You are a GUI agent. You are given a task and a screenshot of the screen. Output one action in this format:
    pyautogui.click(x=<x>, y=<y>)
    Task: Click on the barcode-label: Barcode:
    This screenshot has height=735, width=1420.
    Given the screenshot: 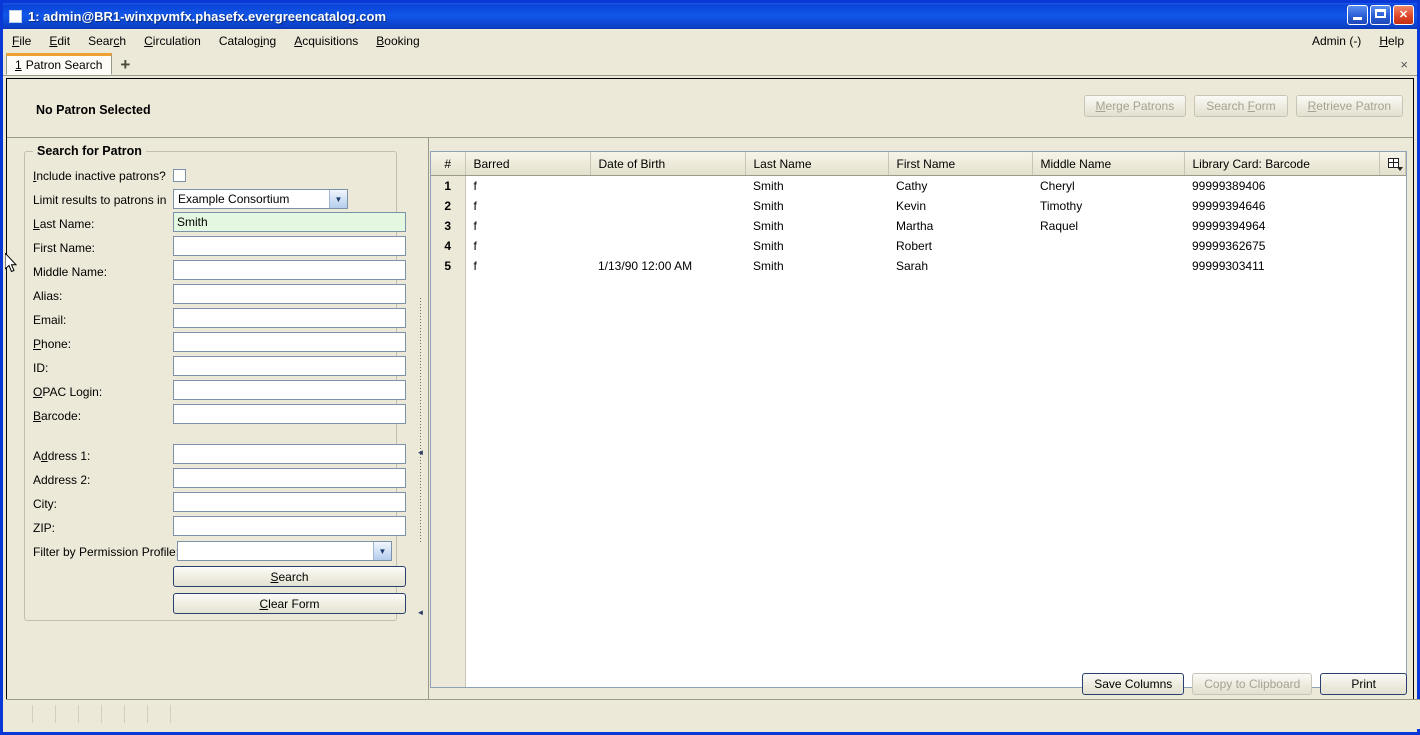 What is the action you would take?
    pyautogui.click(x=57, y=415)
    